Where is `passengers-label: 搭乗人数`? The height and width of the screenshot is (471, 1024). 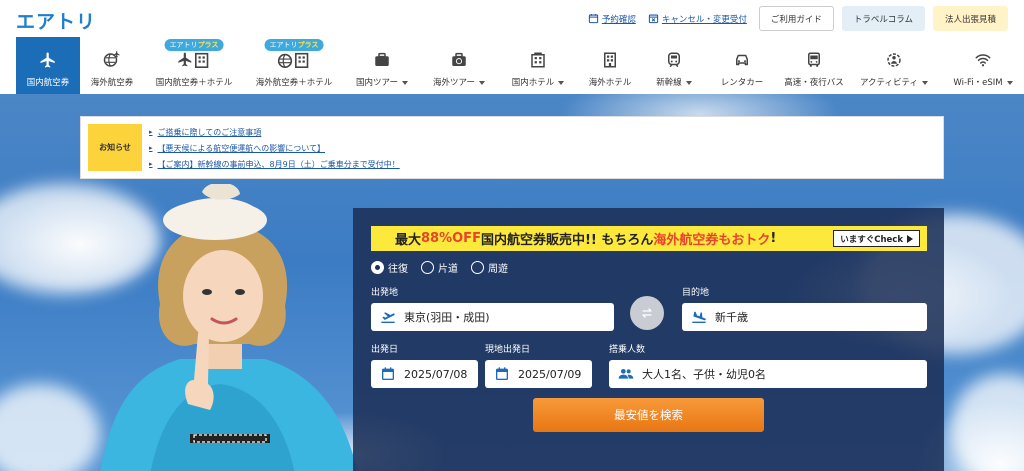
passengers-label: 搭乗人数 is located at coordinates (627, 350).